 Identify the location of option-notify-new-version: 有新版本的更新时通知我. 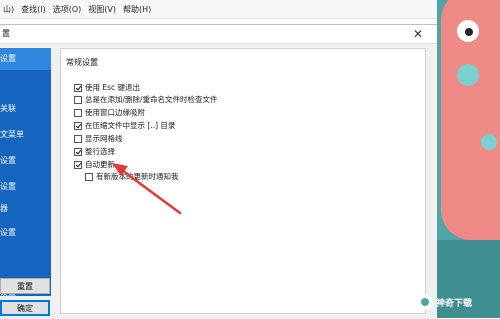
(132, 176).